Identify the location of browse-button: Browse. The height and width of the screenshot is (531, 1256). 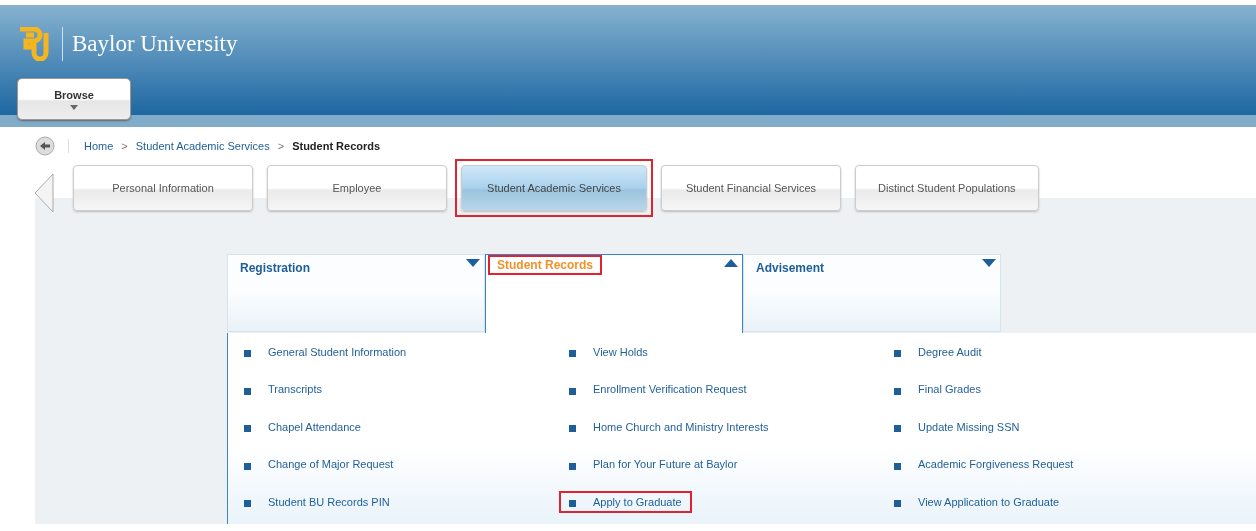
(74, 99).